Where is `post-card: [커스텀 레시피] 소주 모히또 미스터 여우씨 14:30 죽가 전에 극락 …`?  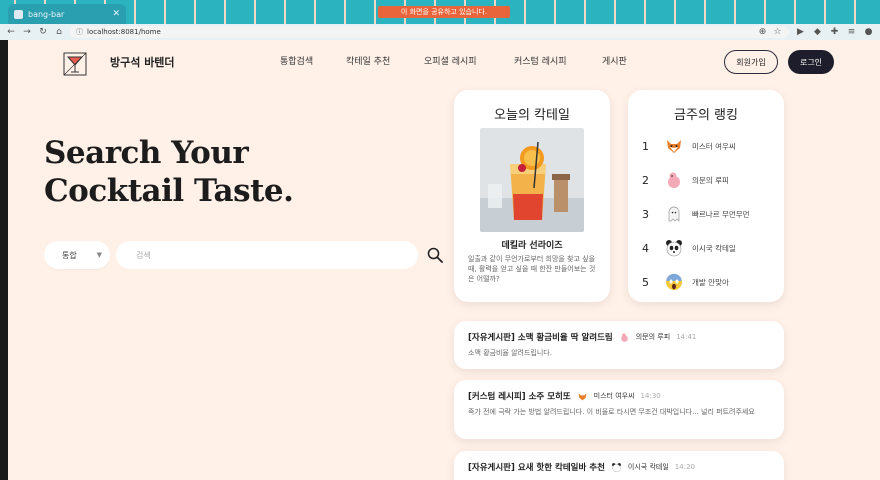 post-card: [커스텀 레시피] 소주 모히또 미스터 여우씨 14:30 죽가 전에 극락 … is located at coordinates (619, 409).